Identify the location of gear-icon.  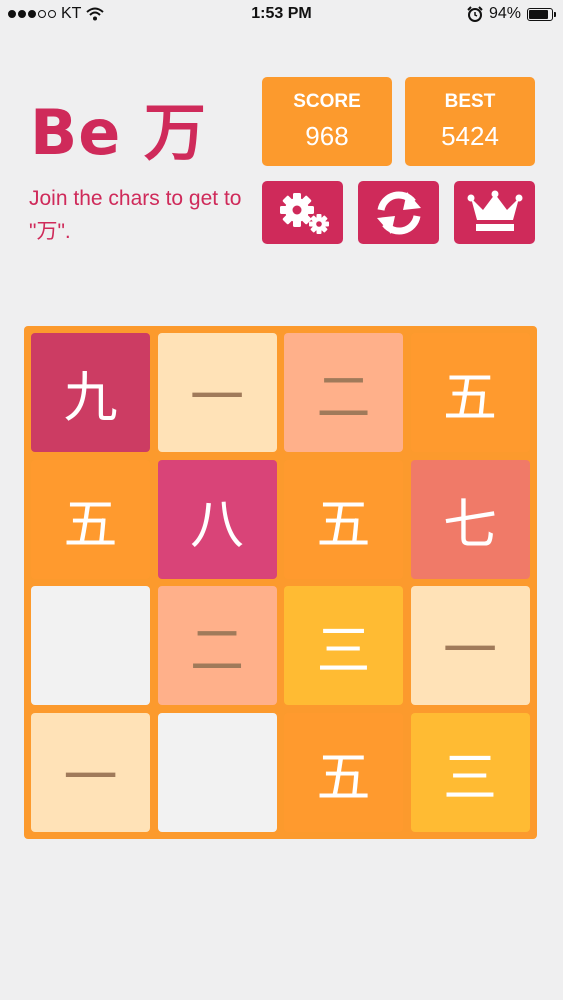
(304, 213).